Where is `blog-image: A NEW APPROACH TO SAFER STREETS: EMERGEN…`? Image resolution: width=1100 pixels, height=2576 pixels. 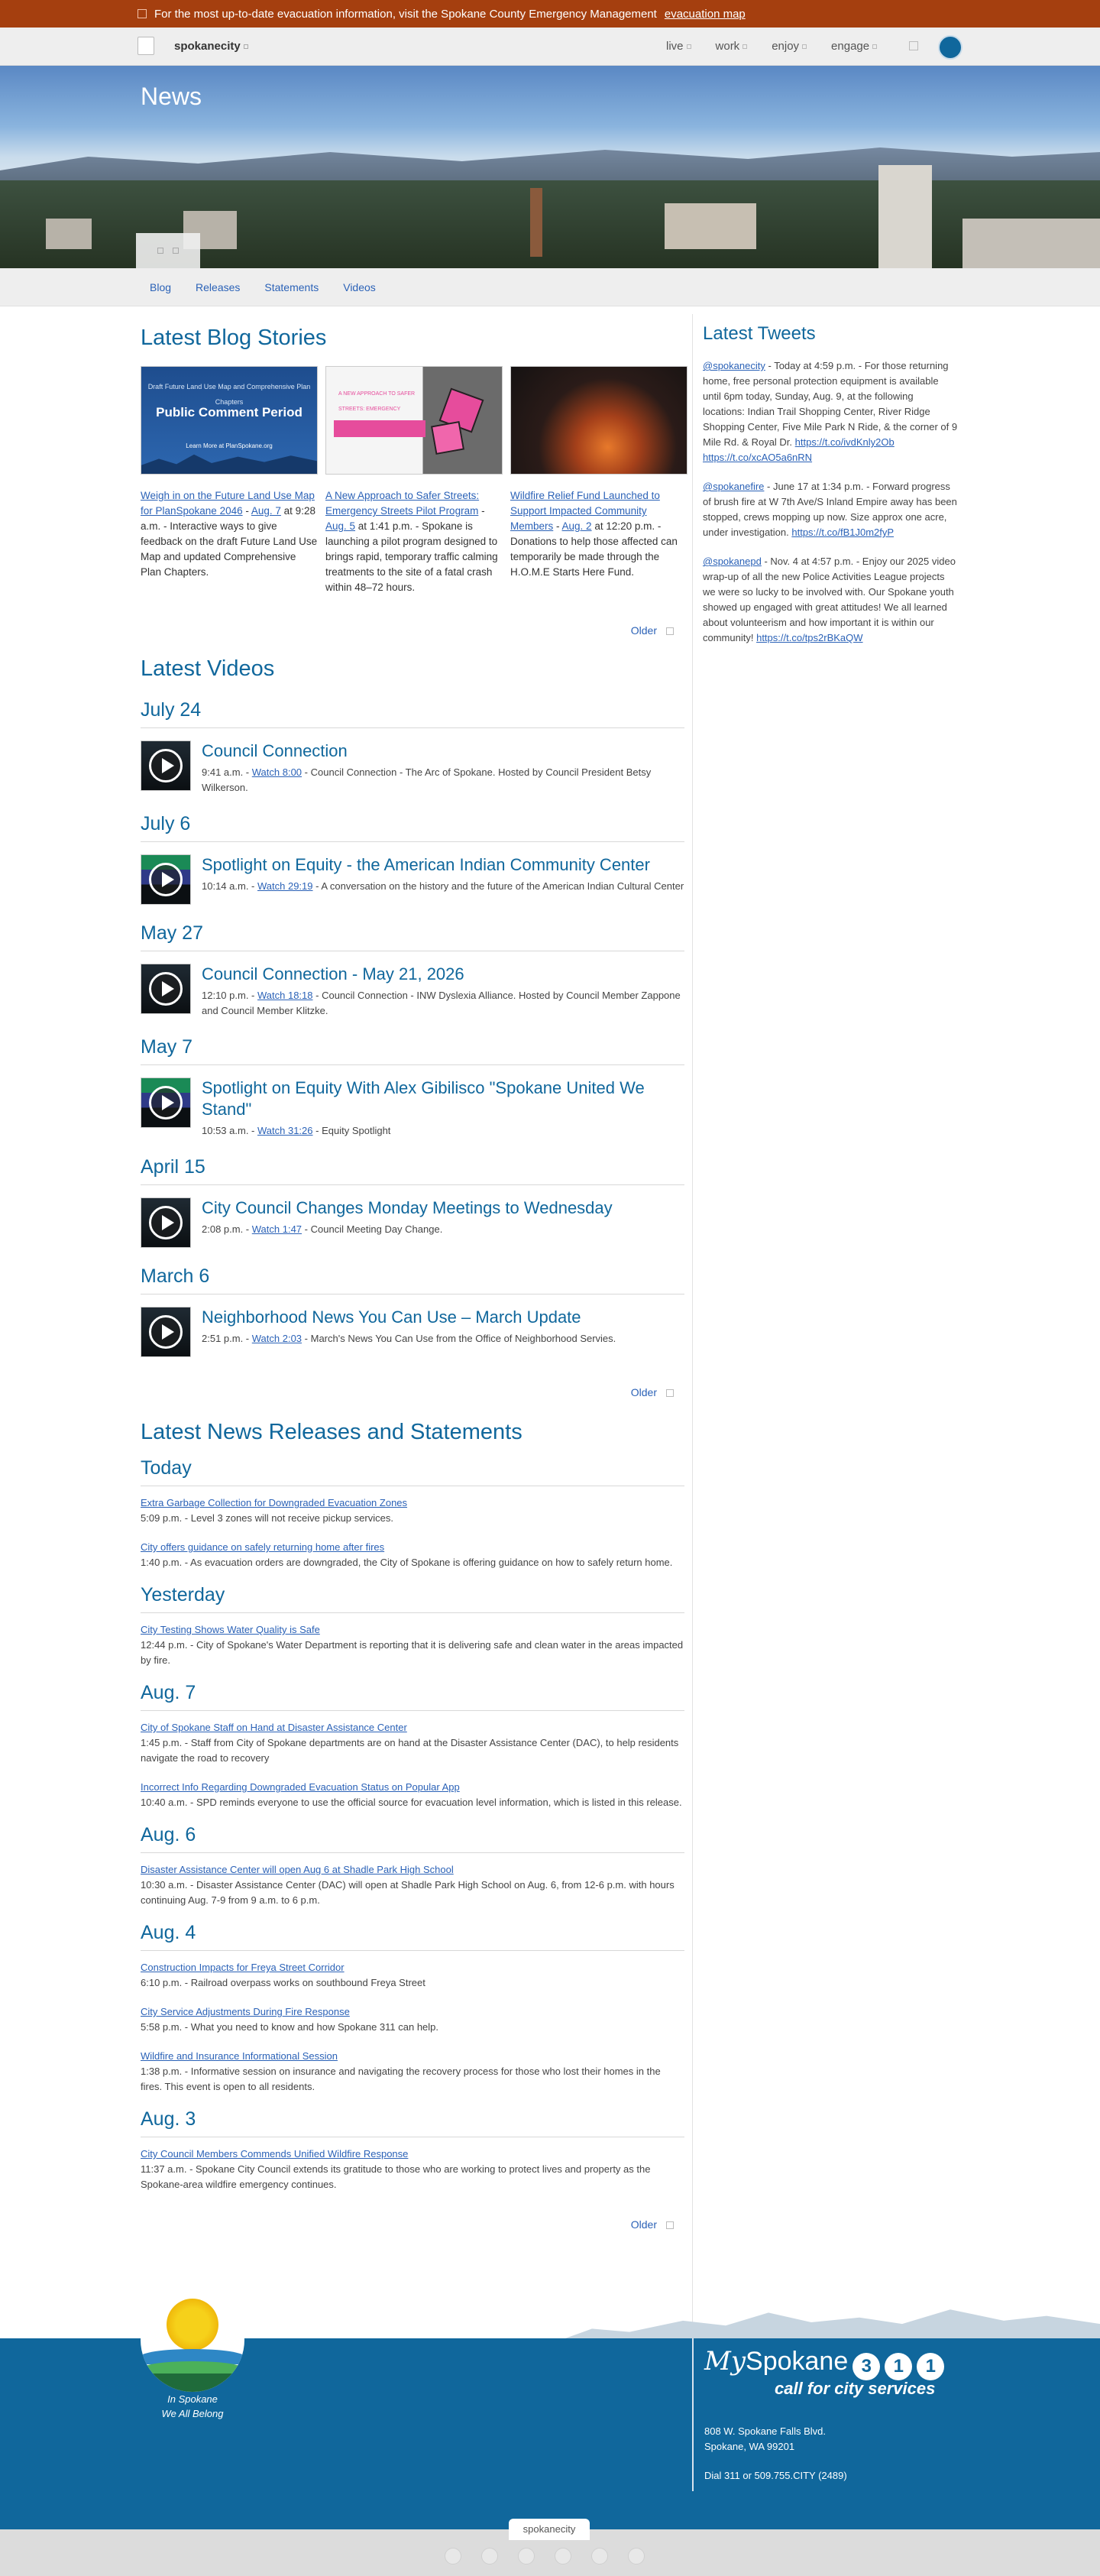 blog-image: A NEW APPROACH TO SAFER STREETS: EMERGEN… is located at coordinates (414, 421).